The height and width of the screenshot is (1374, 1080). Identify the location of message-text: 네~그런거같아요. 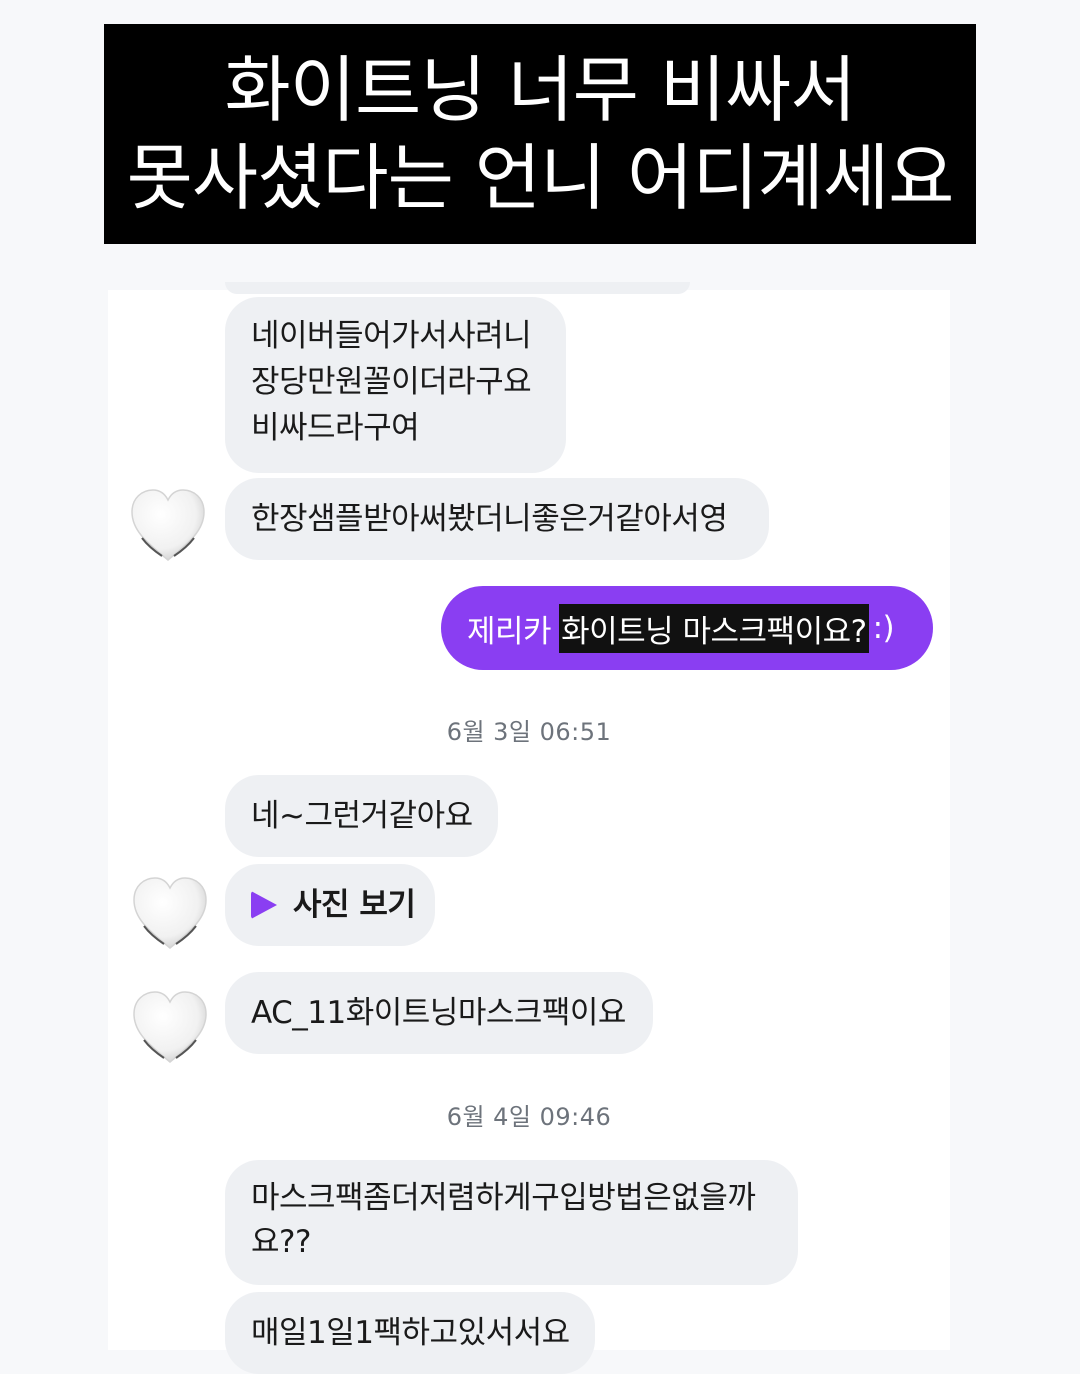
(362, 816).